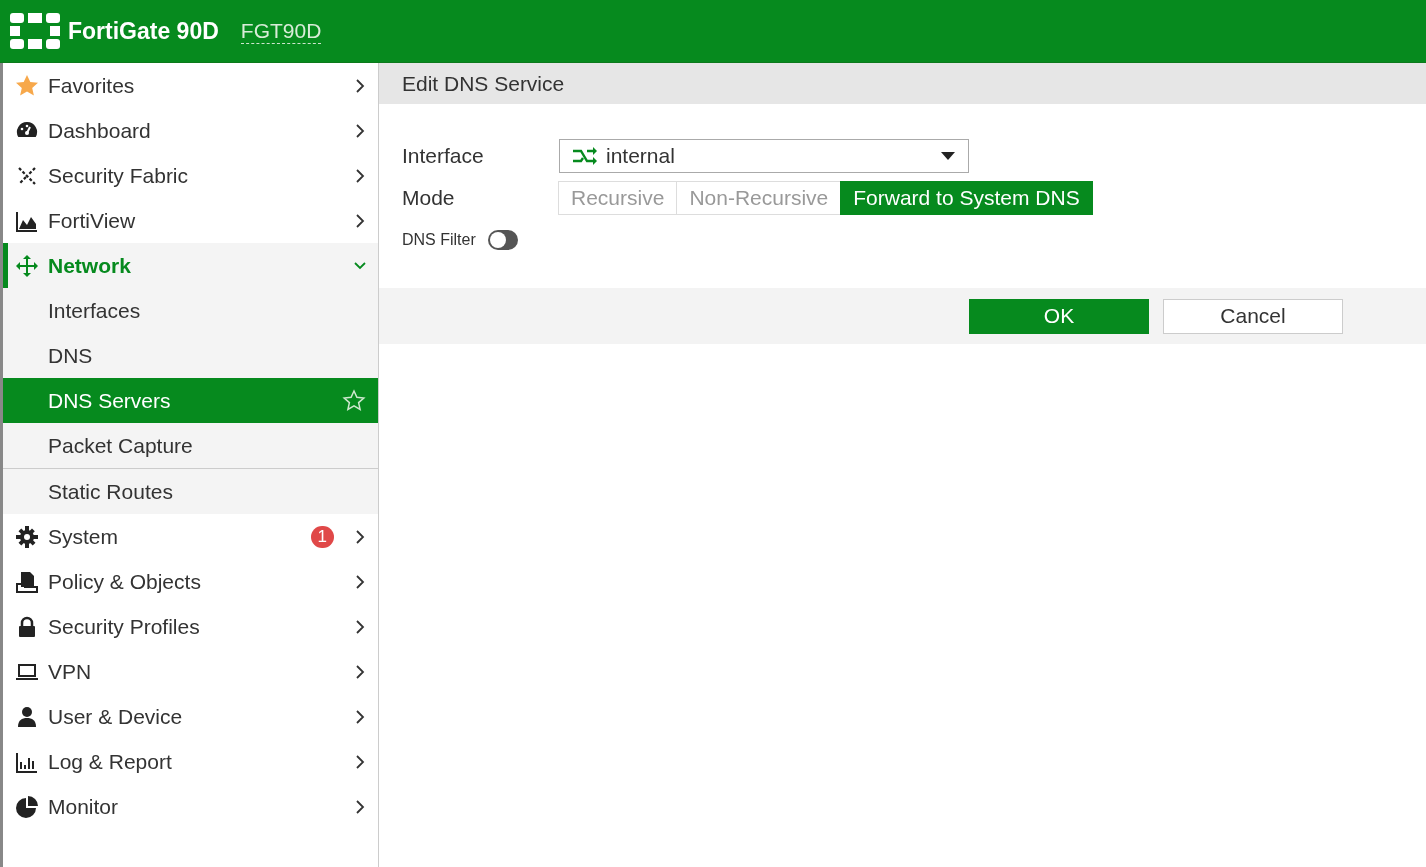 The height and width of the screenshot is (867, 1426). I want to click on field-label: Mode, so click(429, 198).